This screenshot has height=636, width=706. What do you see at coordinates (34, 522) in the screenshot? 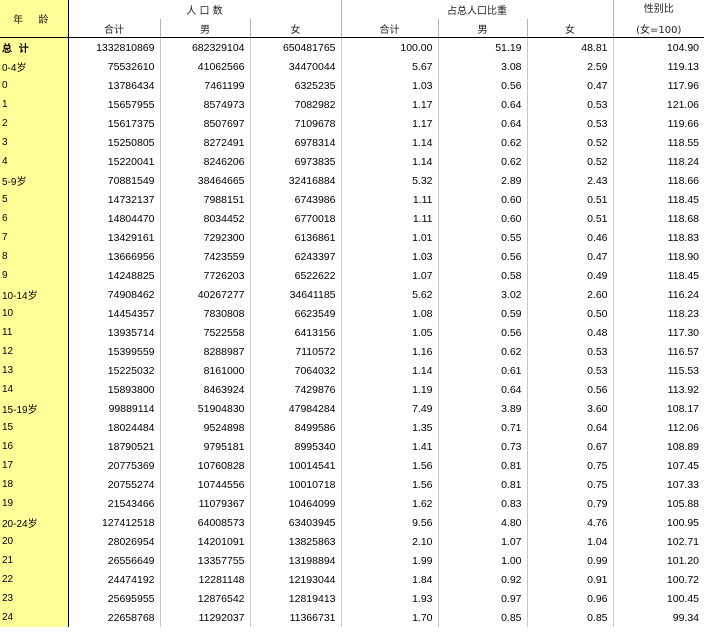
I see `cell-age: 20-24岁` at bounding box center [34, 522].